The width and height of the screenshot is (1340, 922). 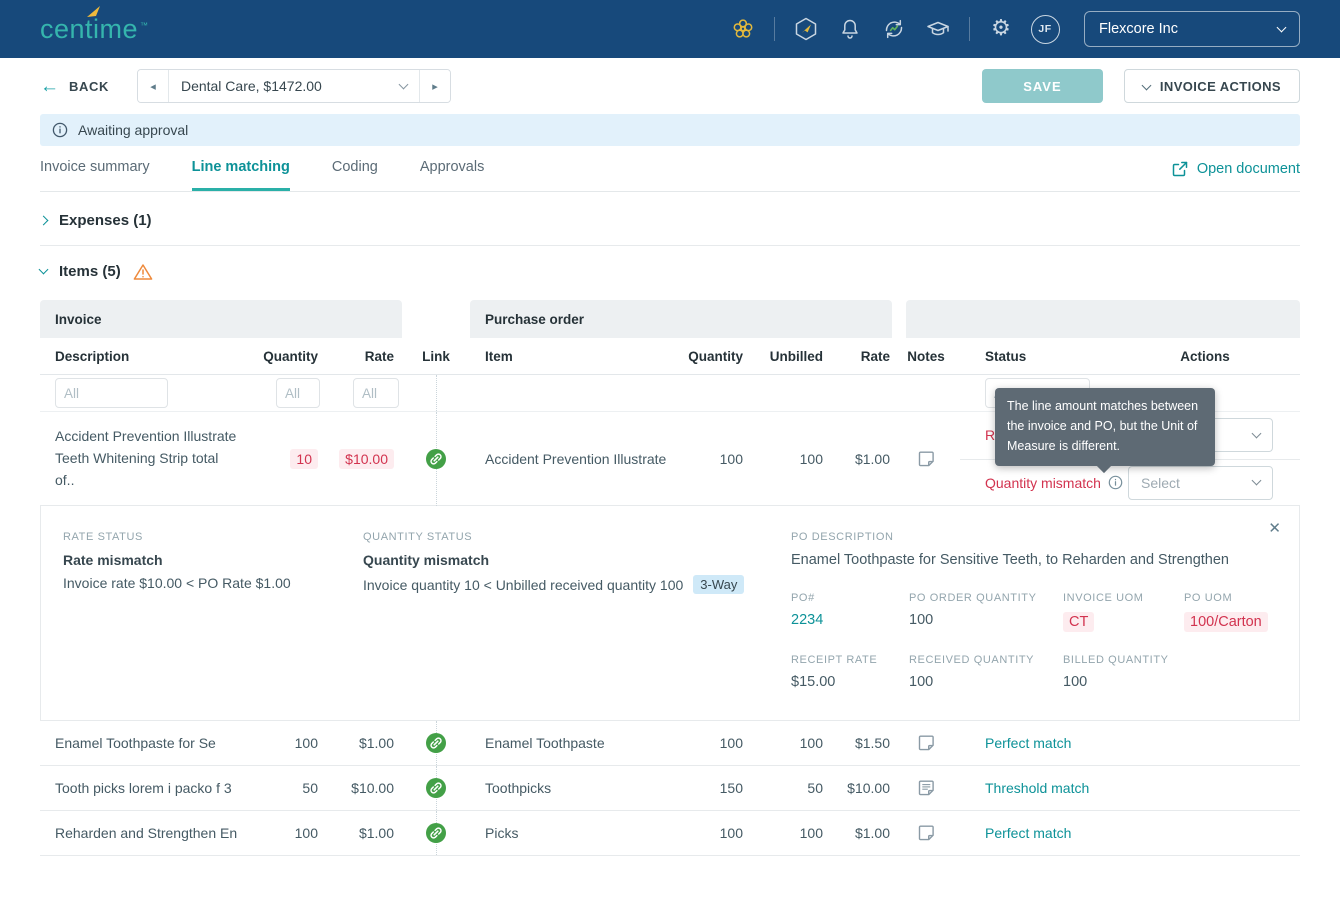 What do you see at coordinates (1274, 528) in the screenshot?
I see `close-icon: ✕` at bounding box center [1274, 528].